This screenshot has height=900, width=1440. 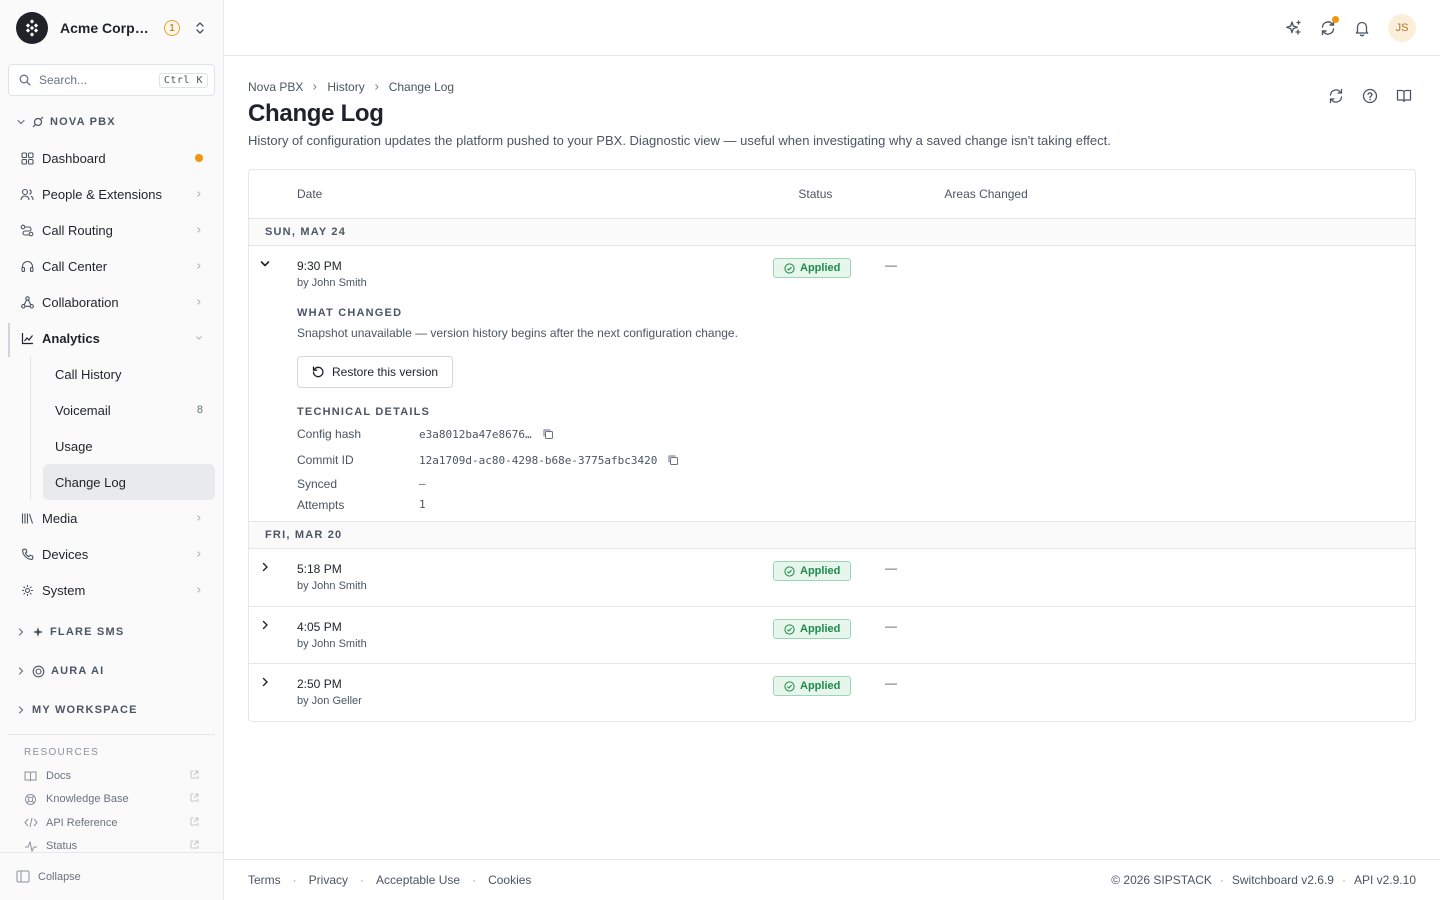 What do you see at coordinates (111, 266) in the screenshot?
I see `sidebar-item-call-center: Call Center` at bounding box center [111, 266].